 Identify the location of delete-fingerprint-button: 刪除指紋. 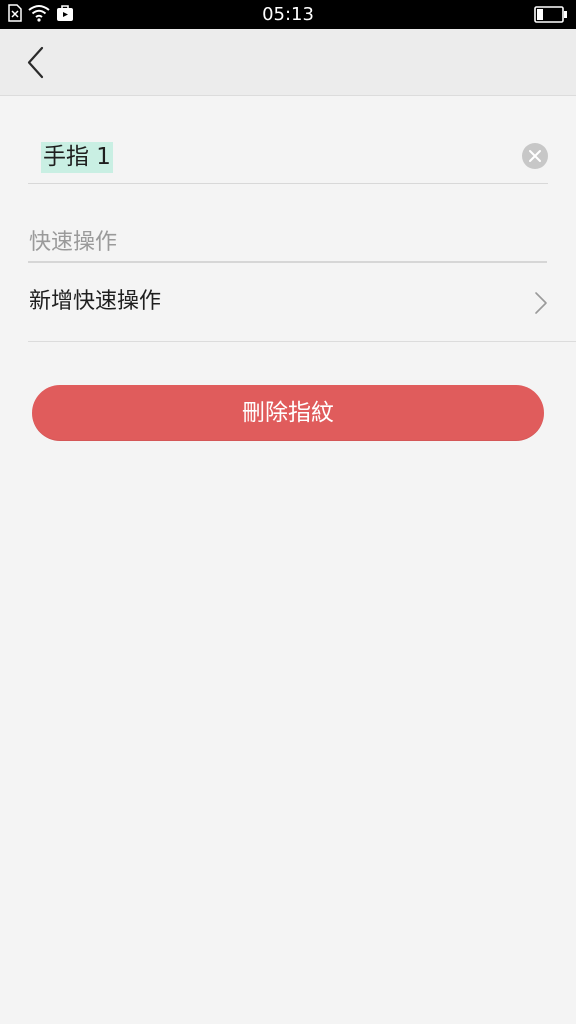
(288, 413).